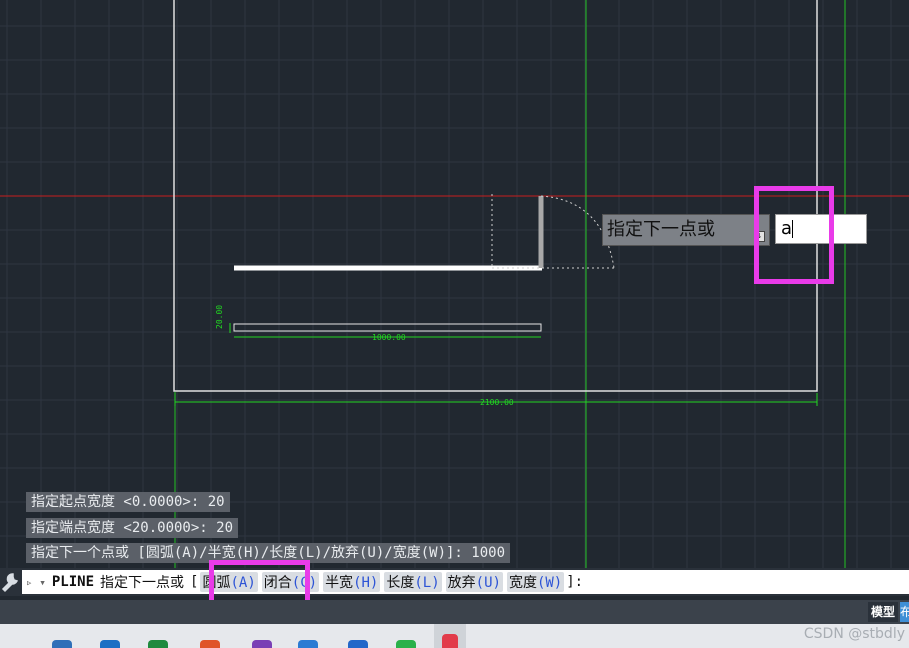  I want to click on taskbar, so click(454, 636).